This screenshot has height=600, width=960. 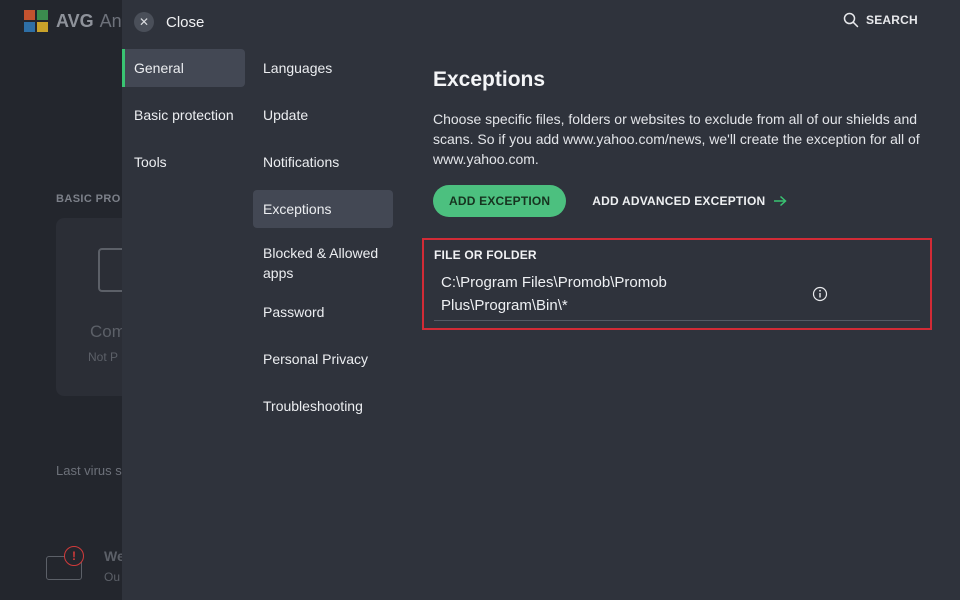 What do you see at coordinates (323, 115) in the screenshot?
I see `nav-update: Update` at bounding box center [323, 115].